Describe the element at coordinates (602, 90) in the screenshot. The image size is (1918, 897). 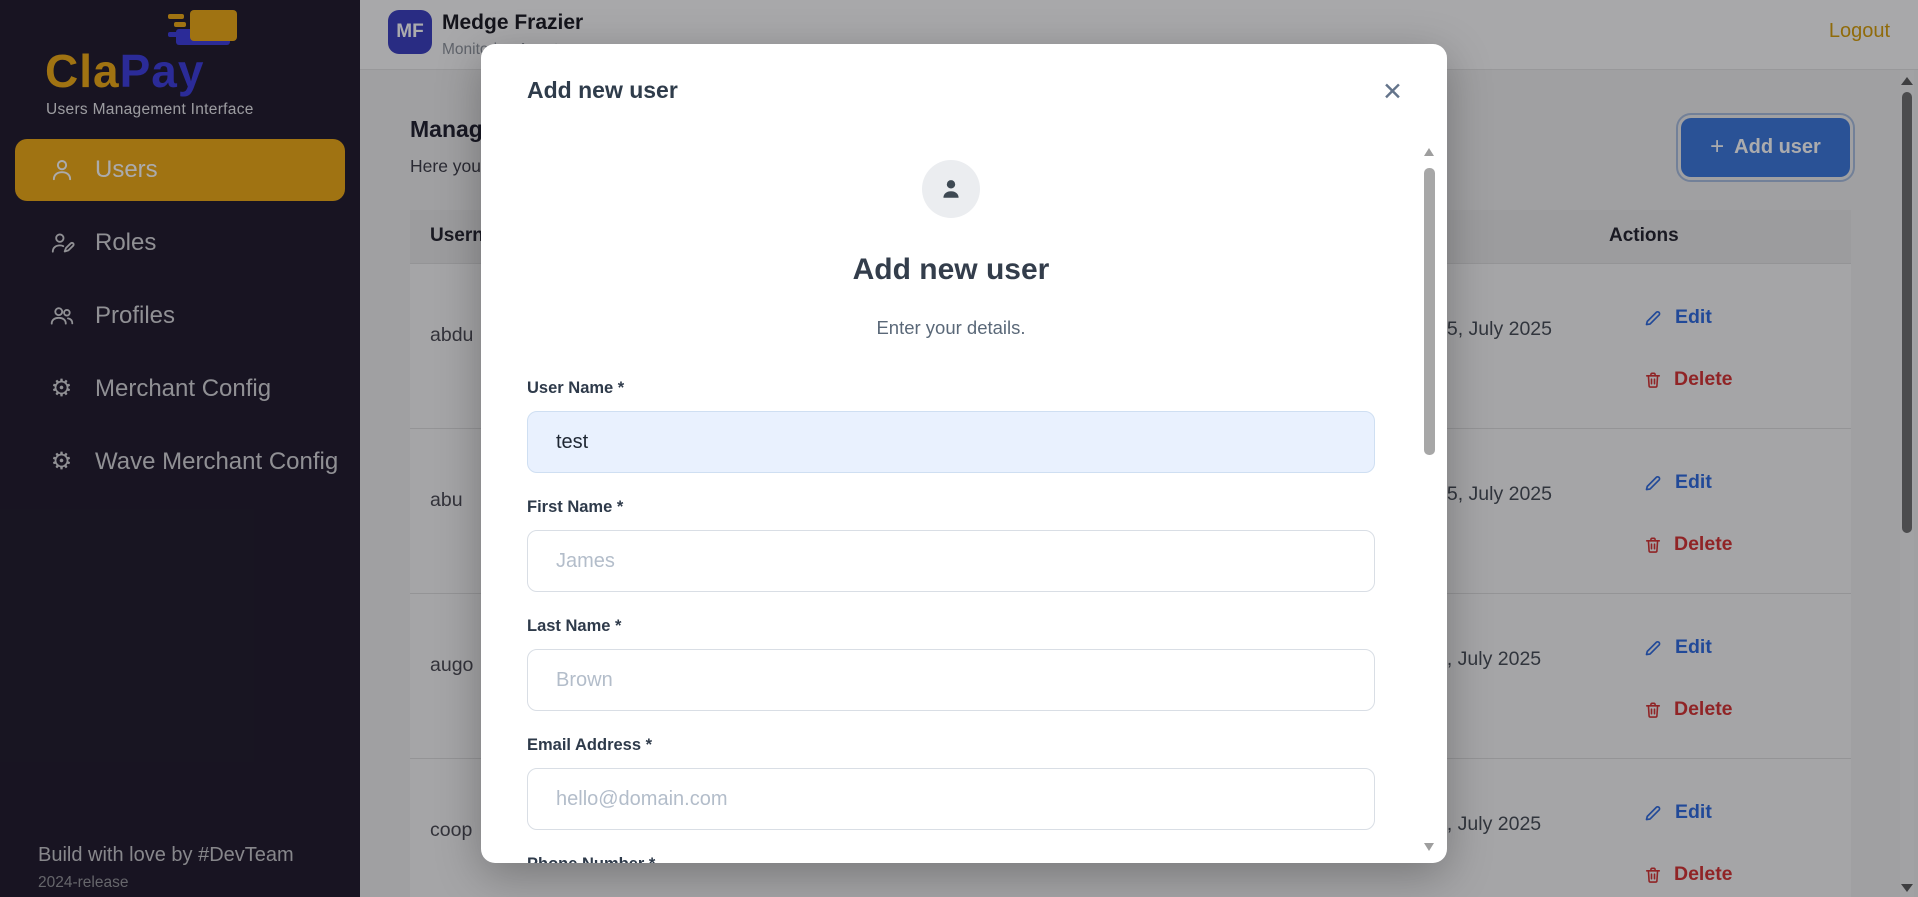
I see `modal-title: Add new user` at that location.